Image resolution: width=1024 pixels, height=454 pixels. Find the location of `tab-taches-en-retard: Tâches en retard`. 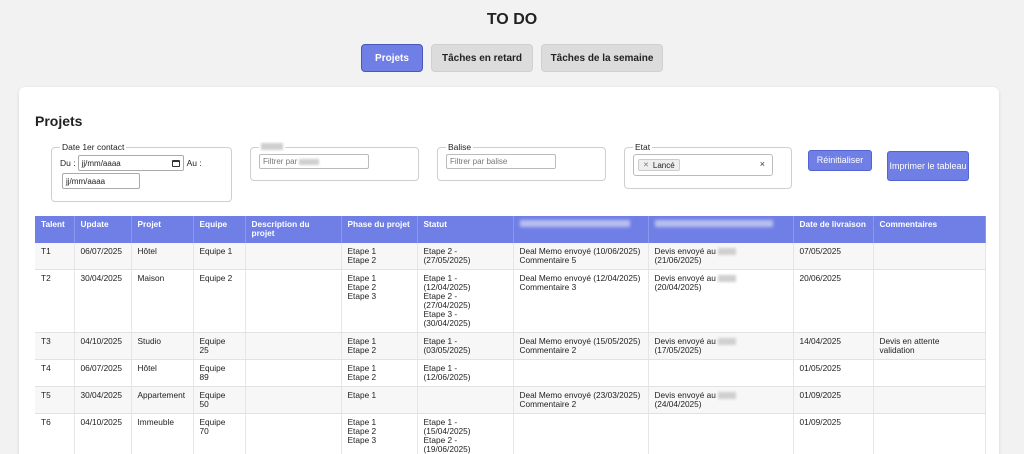

tab-taches-en-retard: Tâches en retard is located at coordinates (482, 58).